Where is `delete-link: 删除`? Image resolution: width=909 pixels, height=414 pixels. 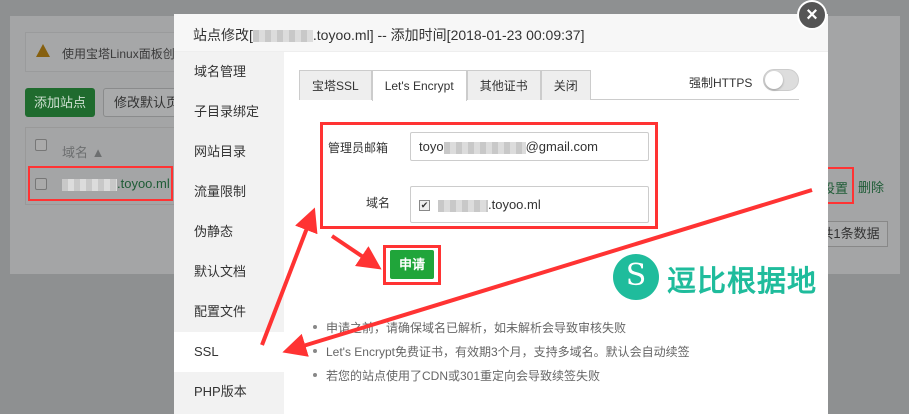 delete-link: 删除 is located at coordinates (871, 186).